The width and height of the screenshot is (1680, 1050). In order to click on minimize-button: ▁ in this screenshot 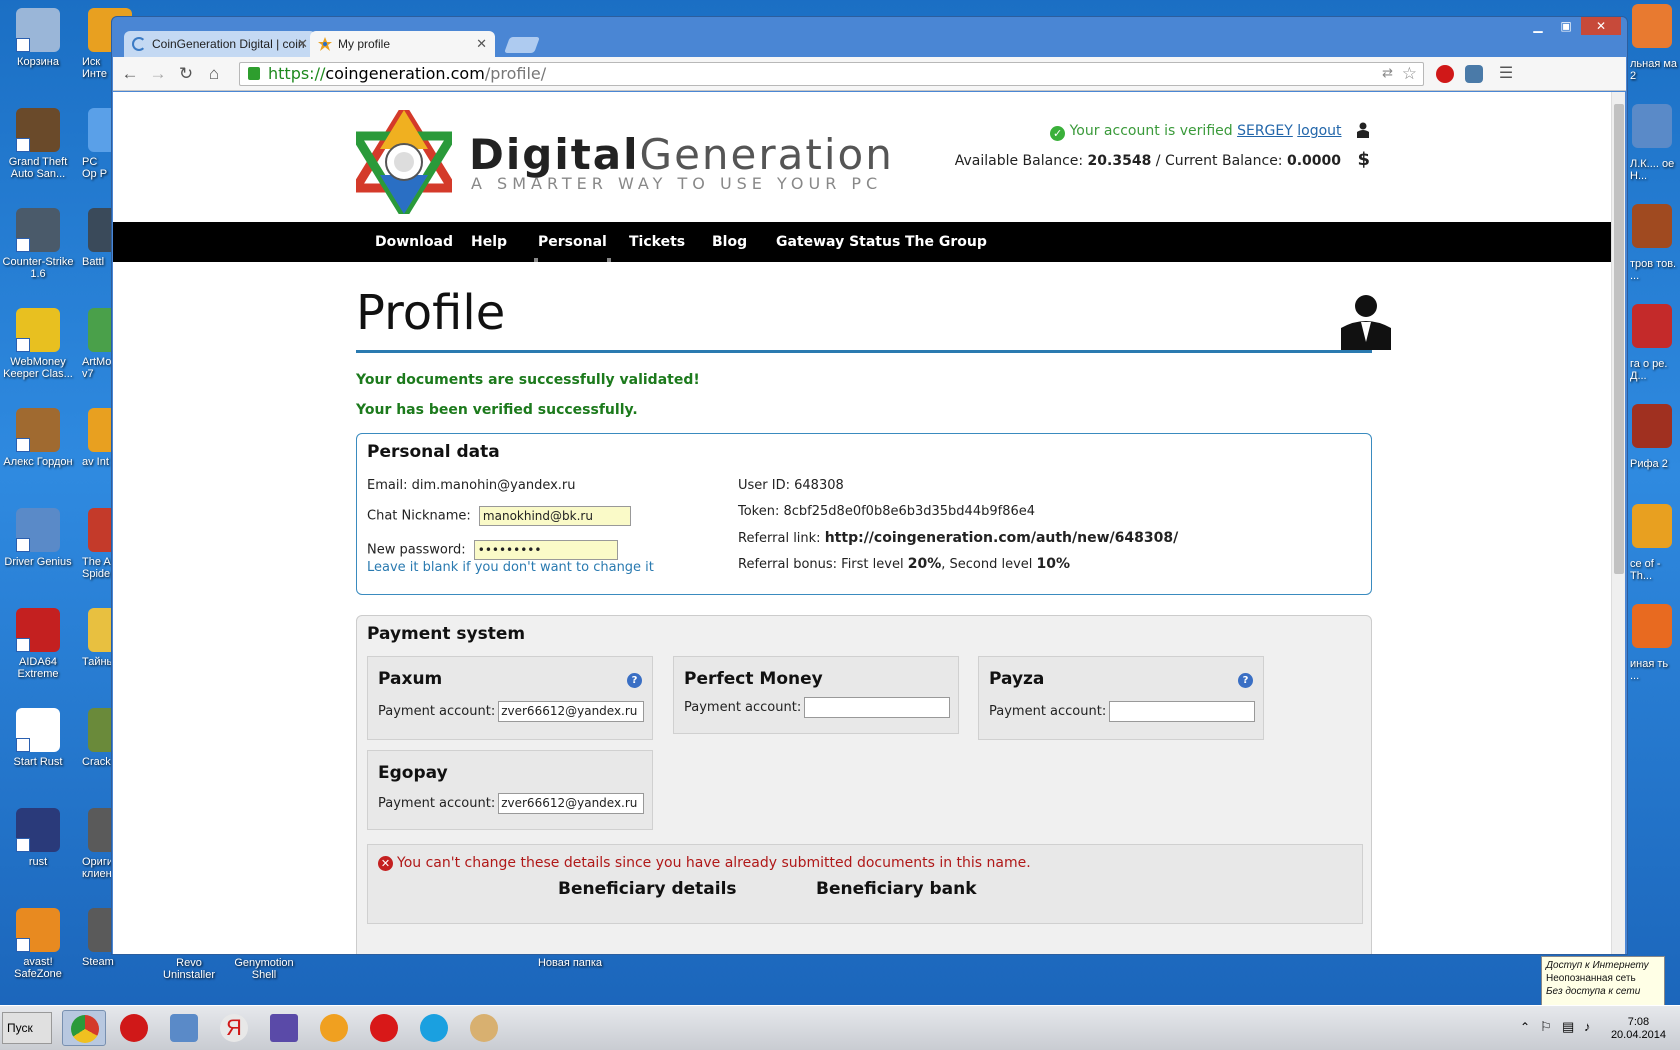, I will do `click(1538, 26)`.